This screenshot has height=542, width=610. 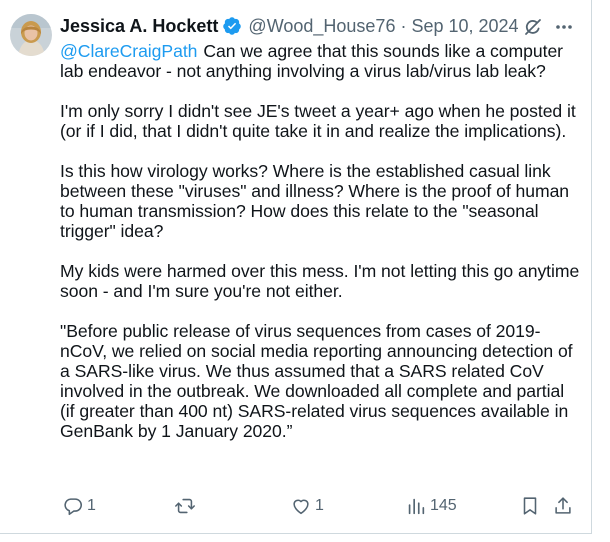 I want to click on repost-button, so click(x=186, y=506).